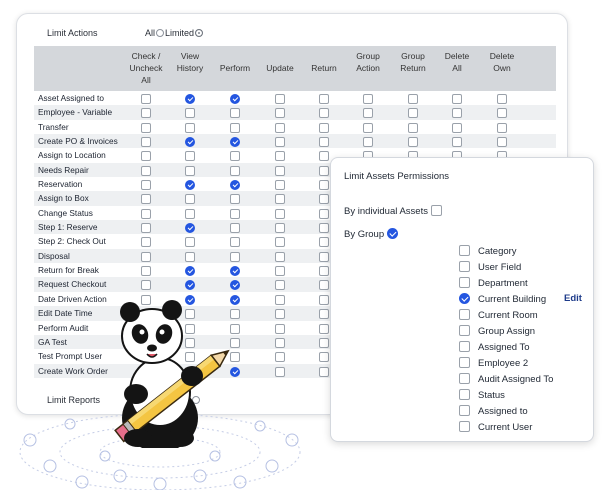 The height and width of the screenshot is (490, 610). I want to click on group-item: Current Building, so click(502, 300).